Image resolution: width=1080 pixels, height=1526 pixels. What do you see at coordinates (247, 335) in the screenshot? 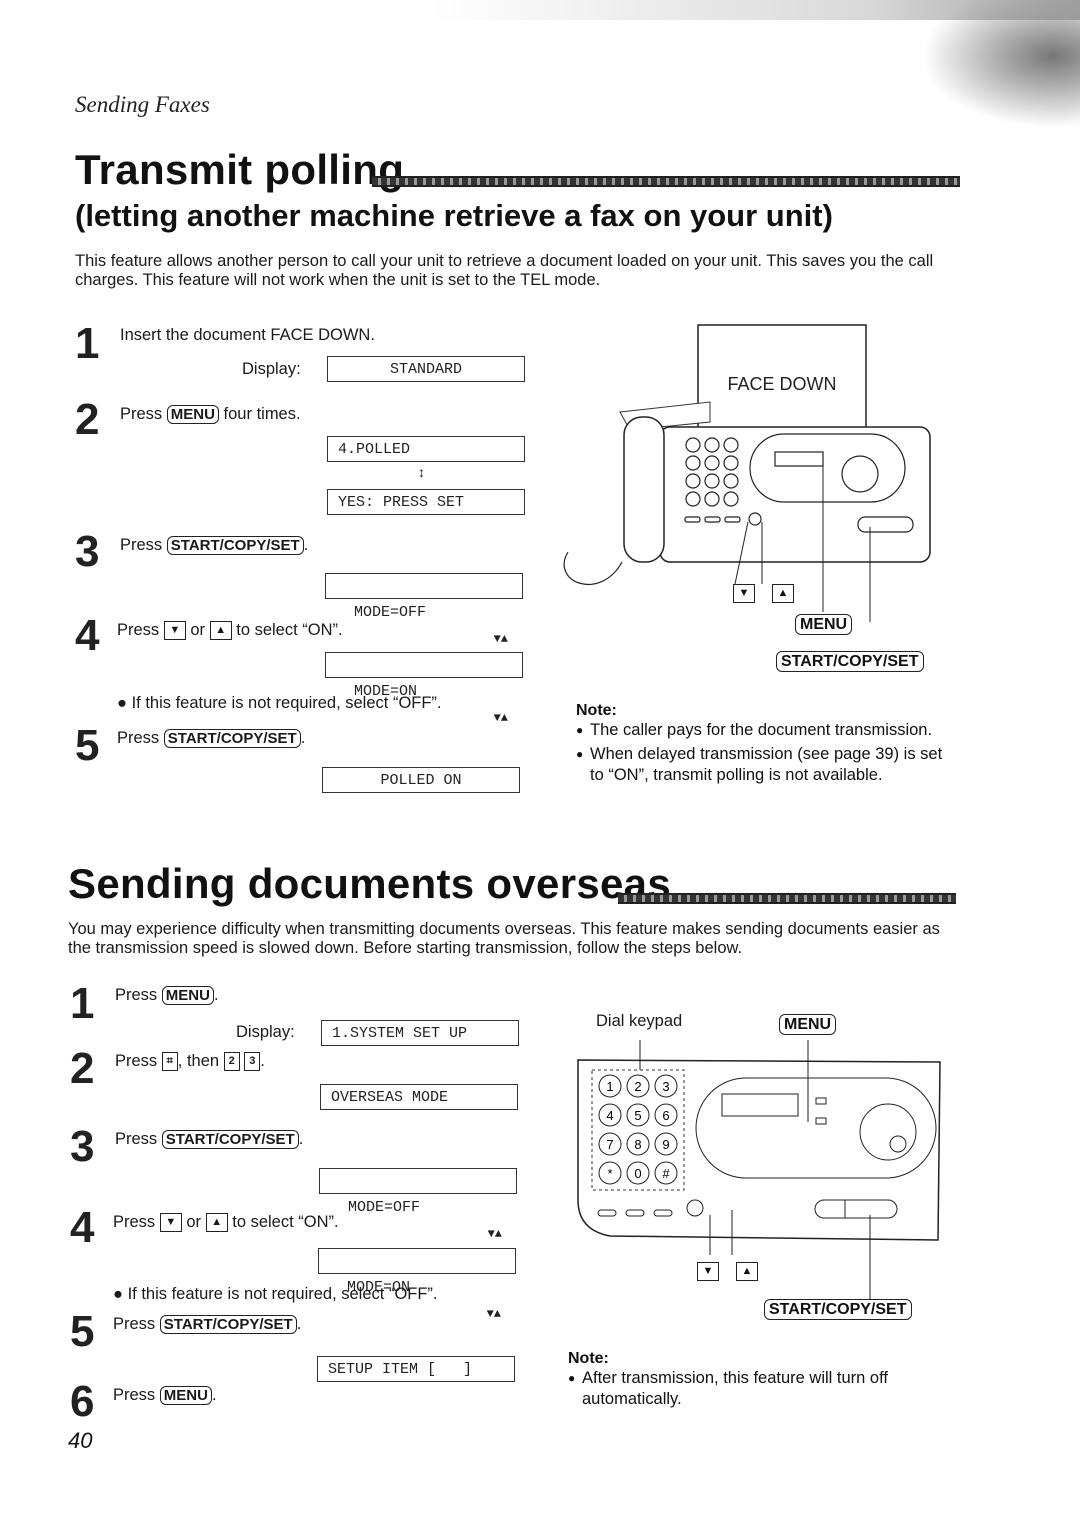
I see `step-text: Insert the document FACE DOWN.` at bounding box center [247, 335].